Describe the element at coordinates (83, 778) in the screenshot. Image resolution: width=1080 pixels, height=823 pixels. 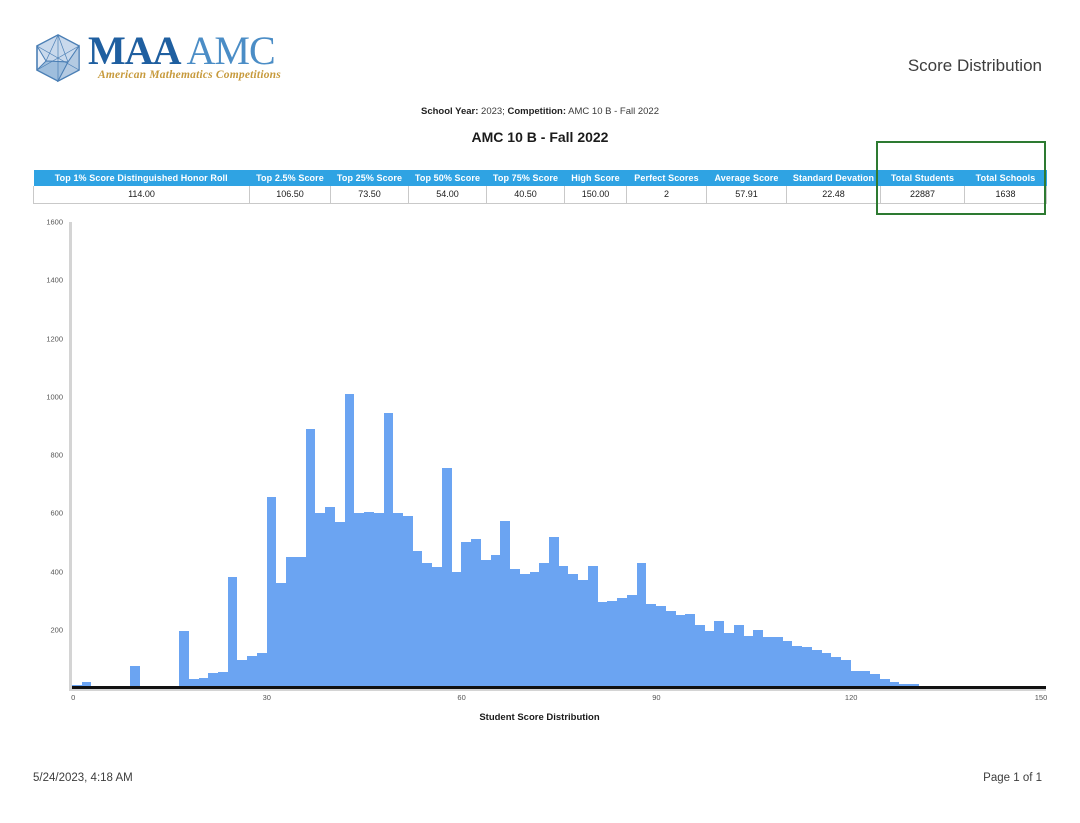
I see `footer-timestamp: 5/24/2023, 4:18 AM` at that location.